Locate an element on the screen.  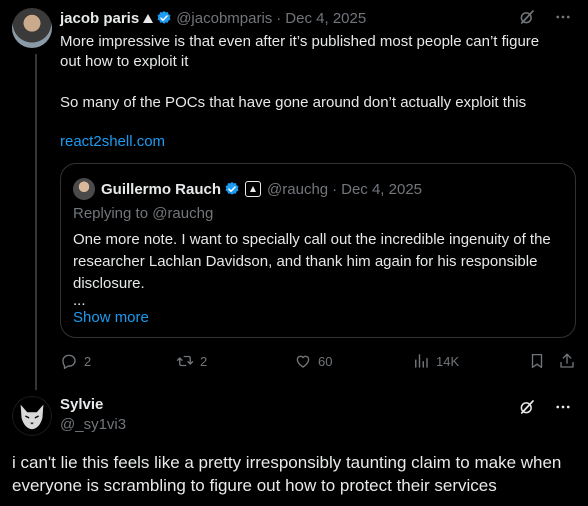
share-icon is located at coordinates (567, 360).